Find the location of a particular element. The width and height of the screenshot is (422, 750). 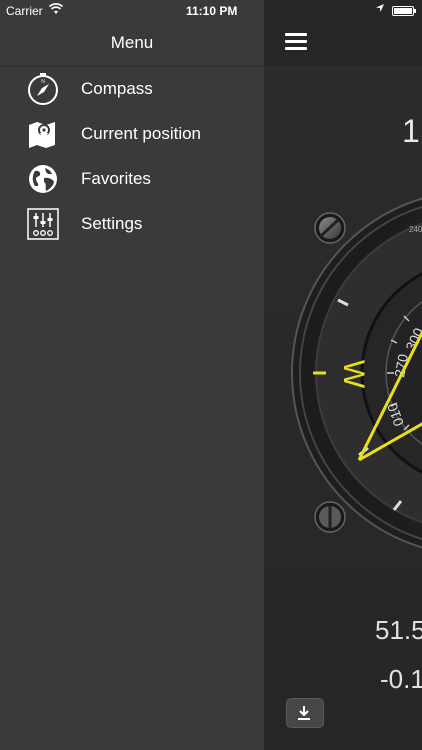

longitude-value: -0.1 is located at coordinates (401, 679).